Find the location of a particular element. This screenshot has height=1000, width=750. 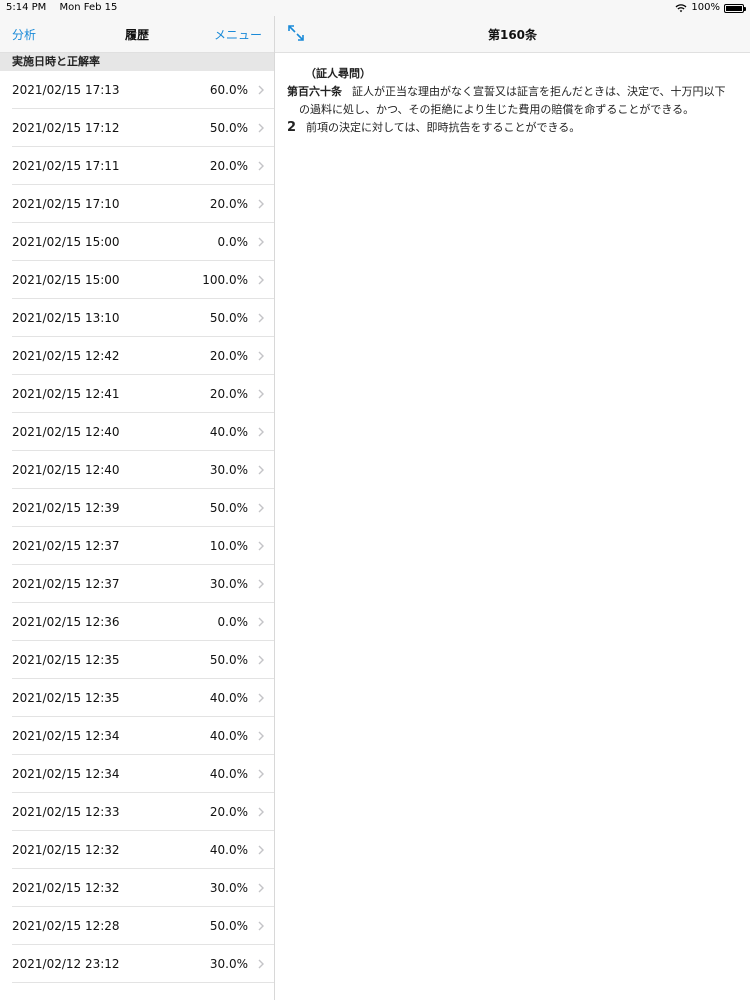

history-row: 2021/02/15 12:39 50.0% is located at coordinates (137, 508).